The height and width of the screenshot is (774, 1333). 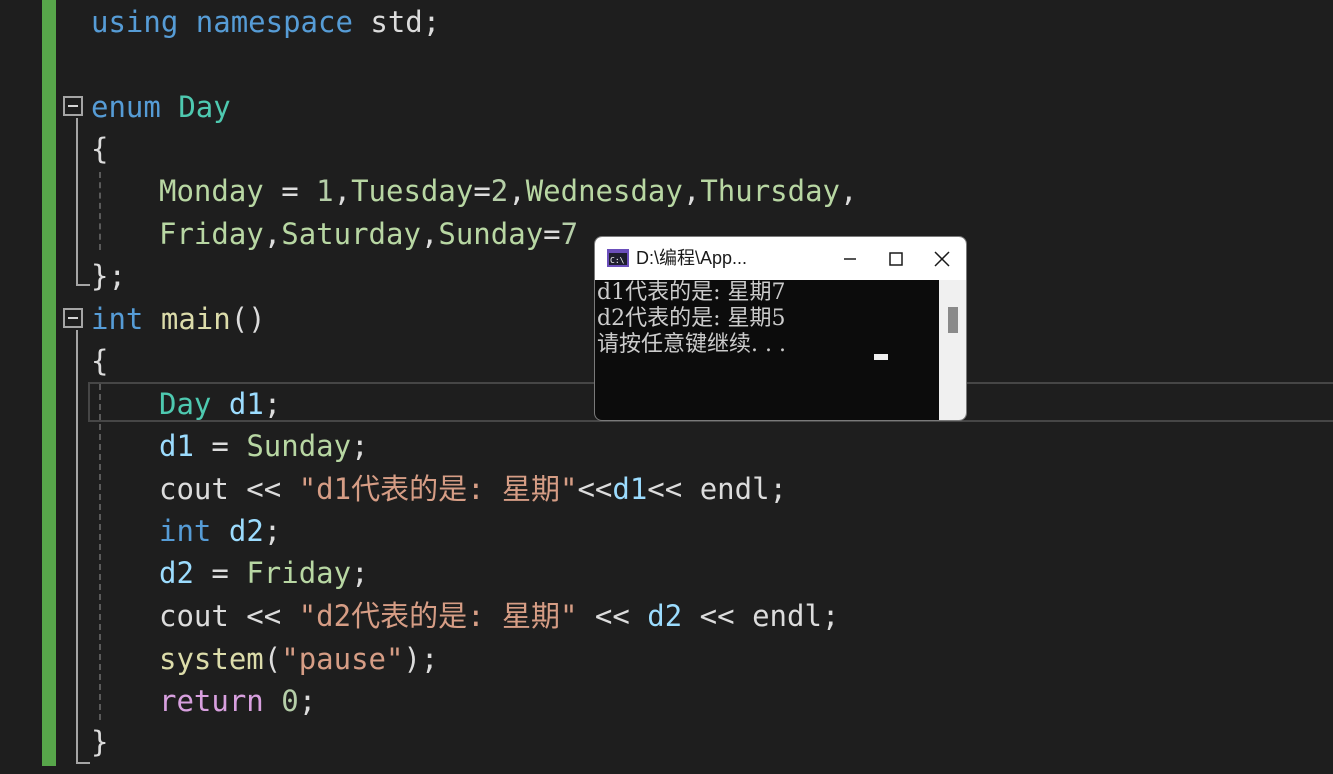 What do you see at coordinates (135, 22) in the screenshot?
I see `keyword-using: using` at bounding box center [135, 22].